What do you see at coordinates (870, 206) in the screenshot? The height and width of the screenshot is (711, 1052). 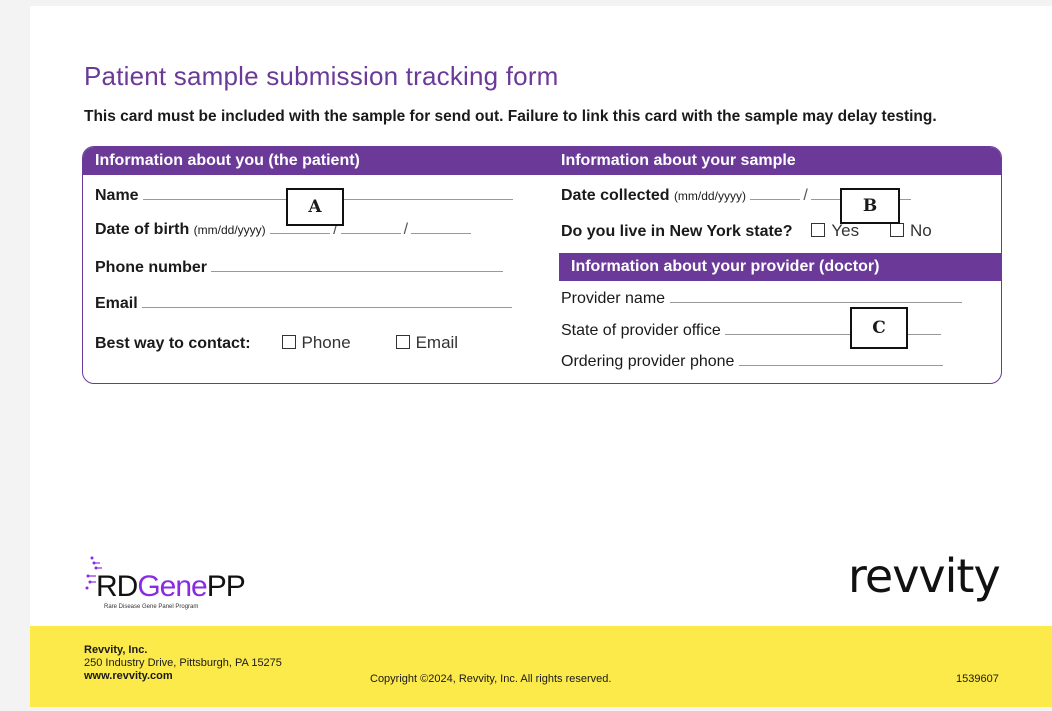 I see `marker-b: B` at bounding box center [870, 206].